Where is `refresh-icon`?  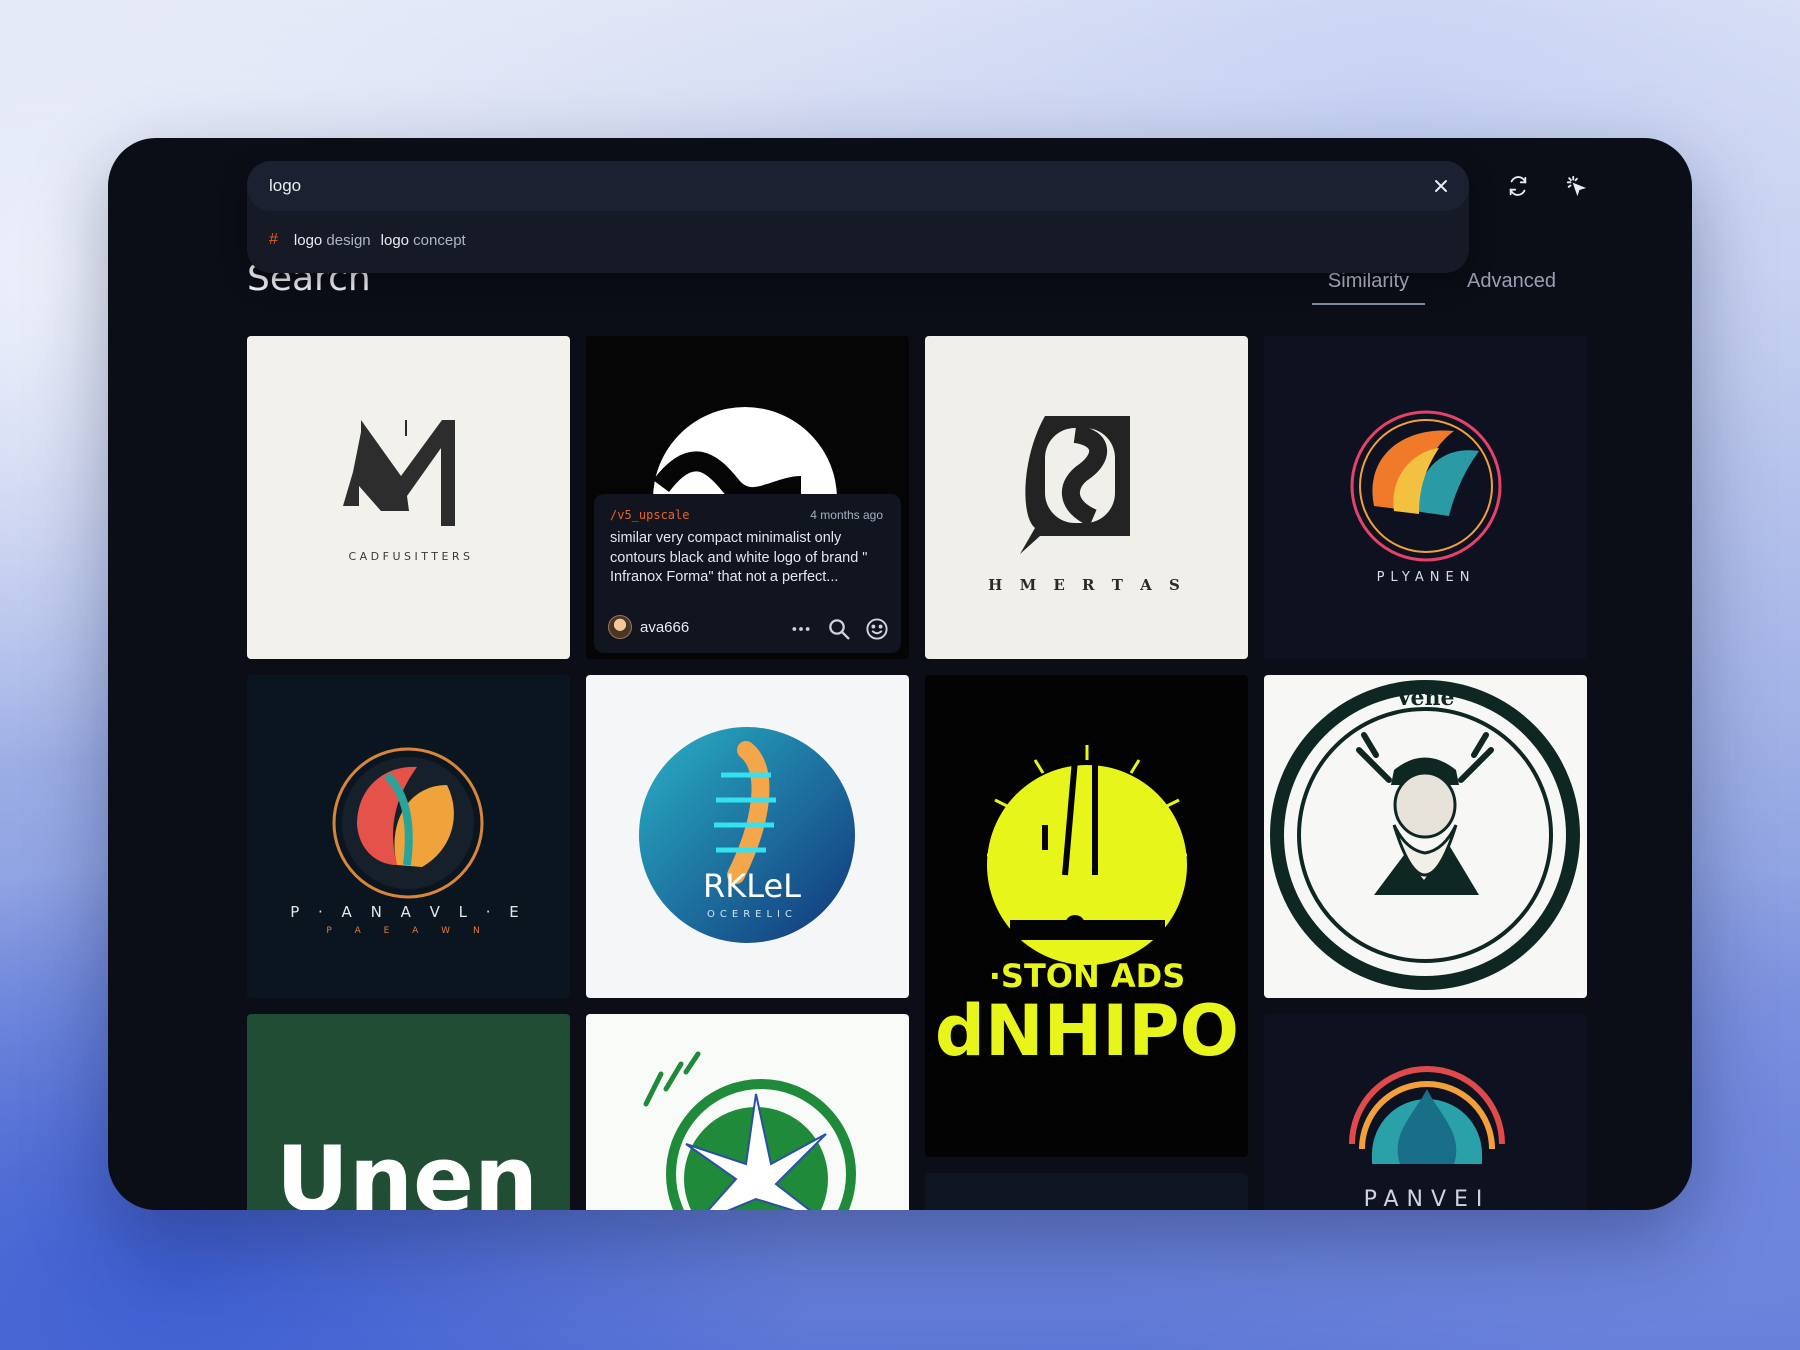
refresh-icon is located at coordinates (1518, 186).